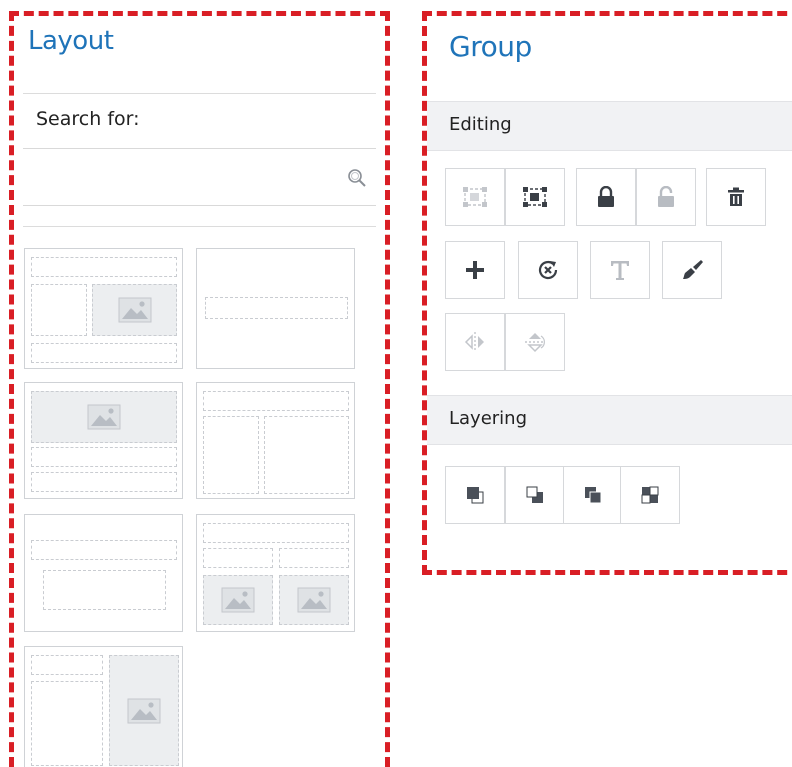 The width and height of the screenshot is (792, 767). I want to click on search-icon, so click(357, 178).